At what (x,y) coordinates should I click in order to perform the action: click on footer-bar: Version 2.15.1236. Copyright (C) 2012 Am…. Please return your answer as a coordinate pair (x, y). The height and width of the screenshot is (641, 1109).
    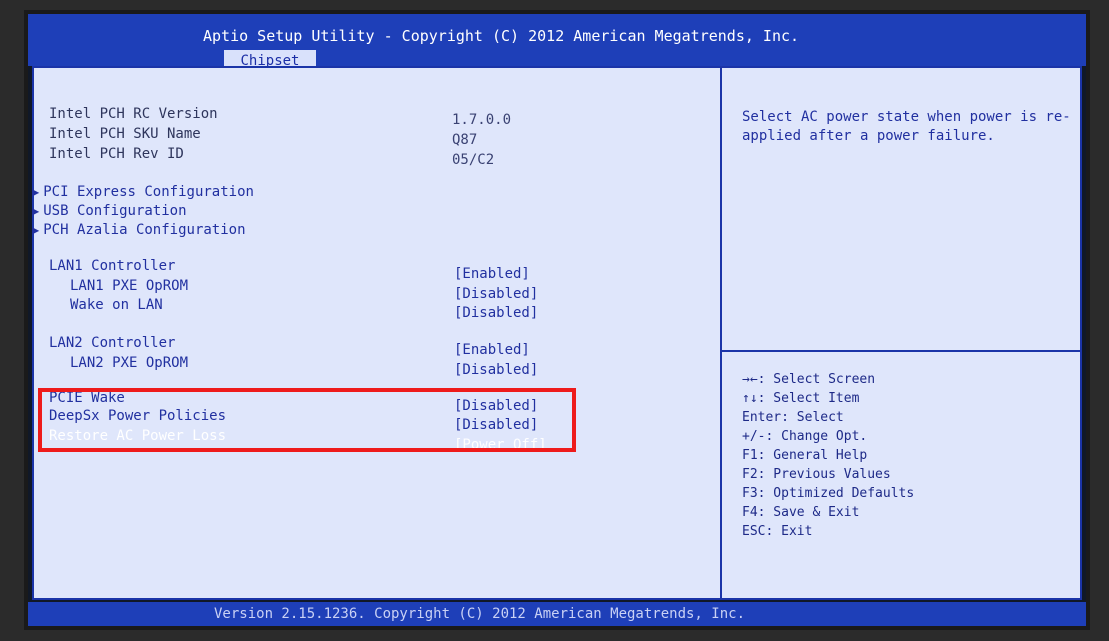
    Looking at the image, I should click on (557, 614).